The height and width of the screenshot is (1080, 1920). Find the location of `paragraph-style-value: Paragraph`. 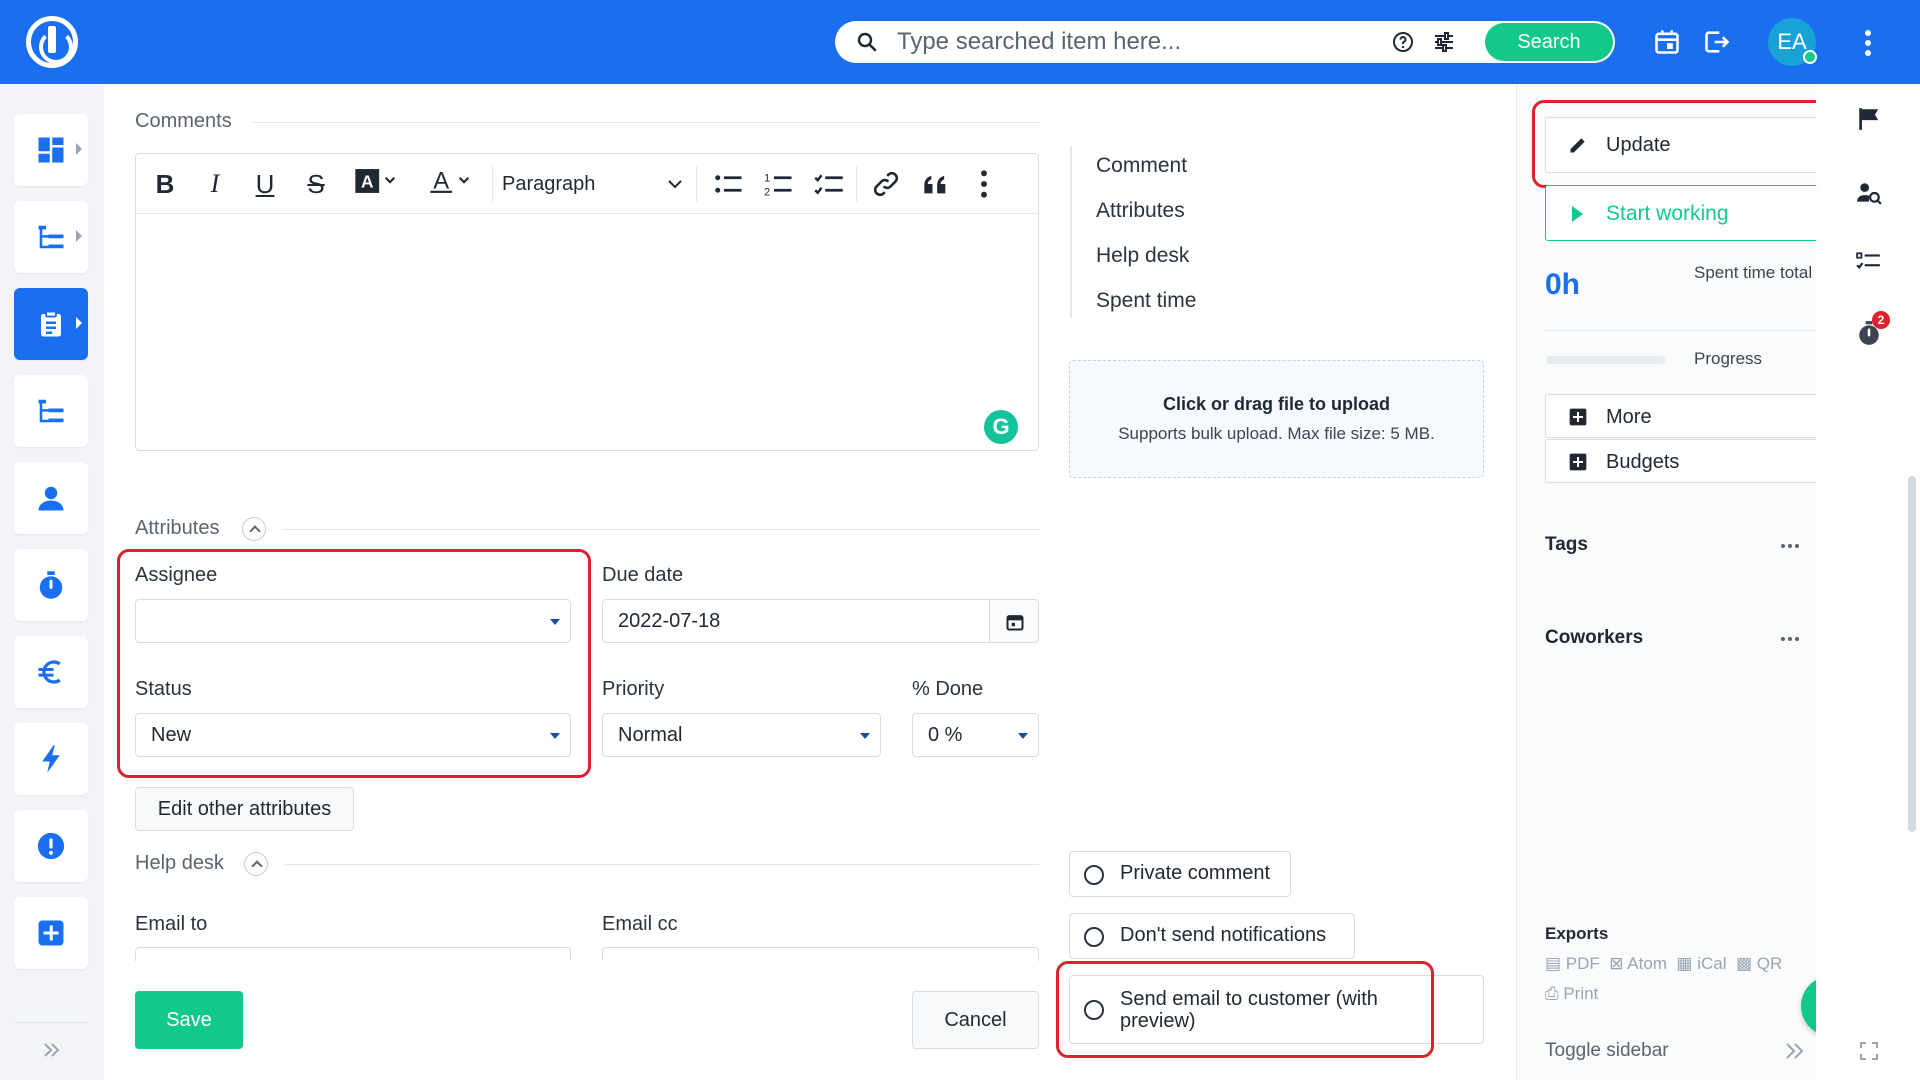

paragraph-style-value: Paragraph is located at coordinates (549, 184).